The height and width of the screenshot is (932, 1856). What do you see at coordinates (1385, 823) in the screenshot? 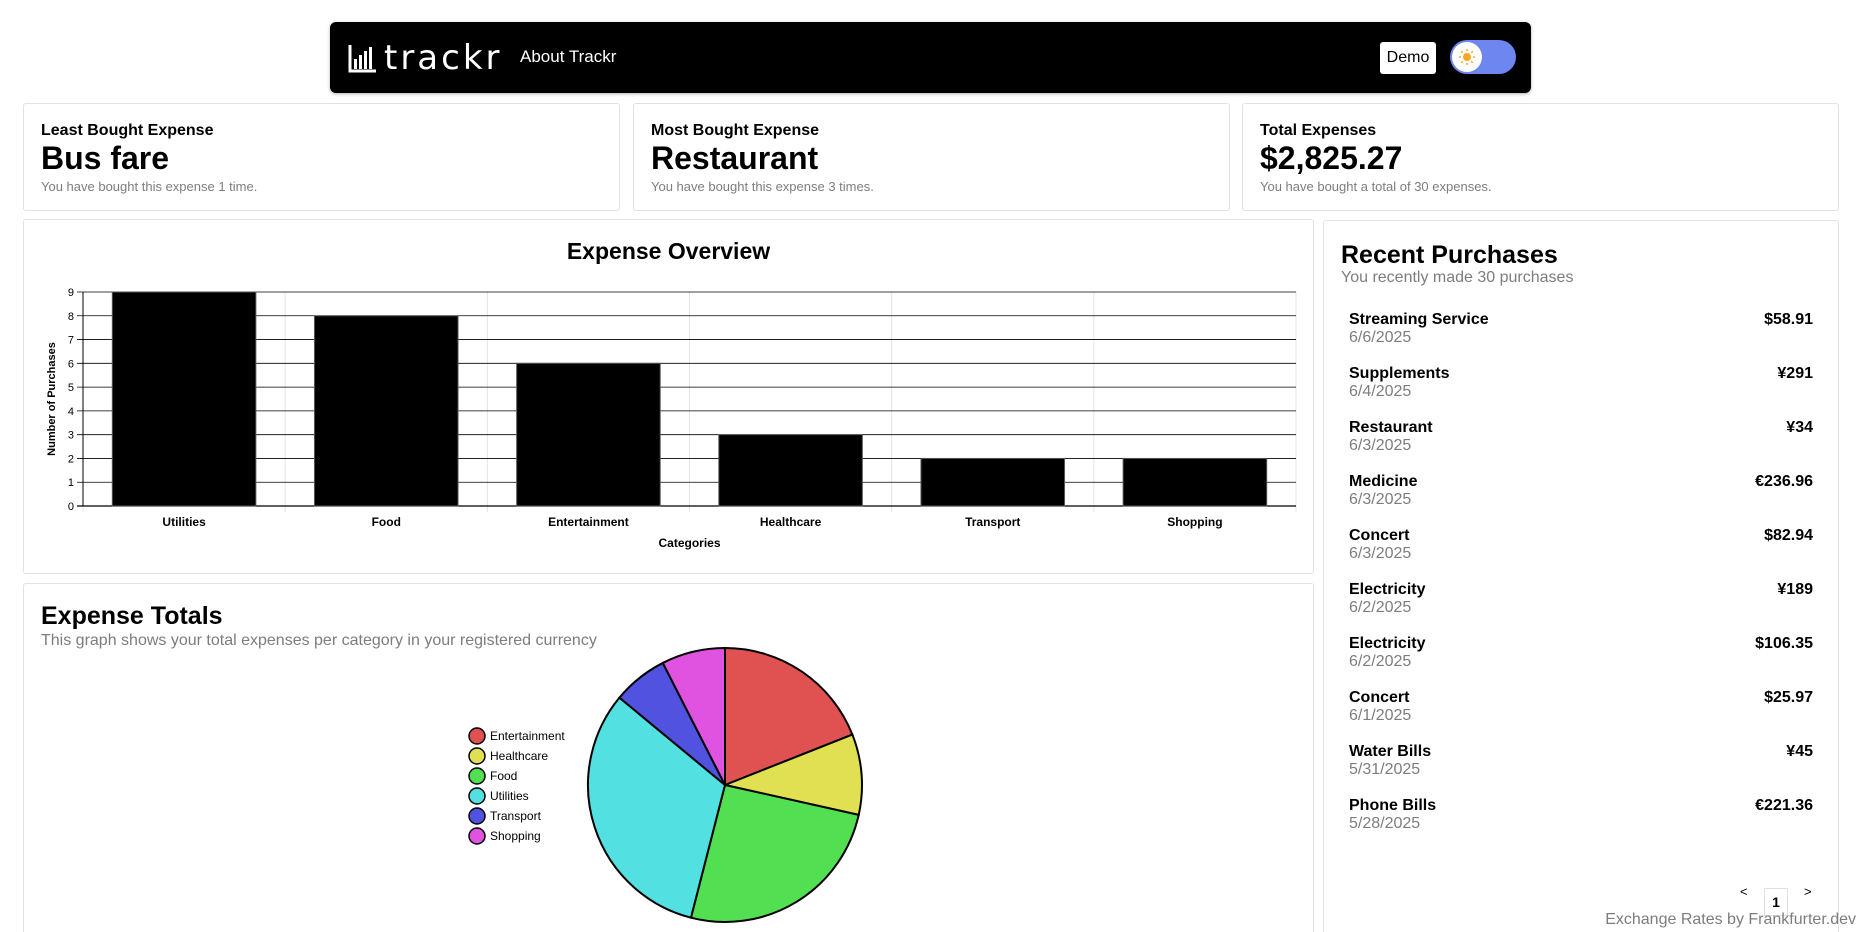
I see `purchase-date: 5/28/2025` at bounding box center [1385, 823].